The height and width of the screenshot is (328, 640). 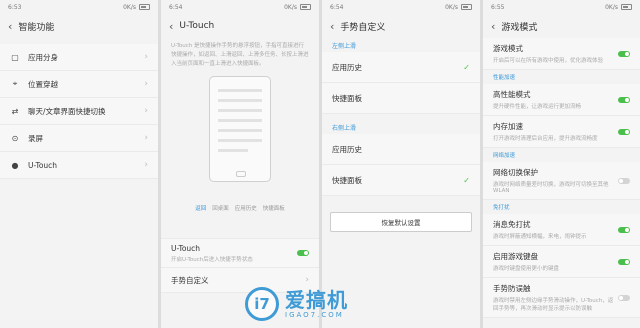 What do you see at coordinates (504, 156) in the screenshot?
I see `section-network: 网络加速` at bounding box center [504, 156].